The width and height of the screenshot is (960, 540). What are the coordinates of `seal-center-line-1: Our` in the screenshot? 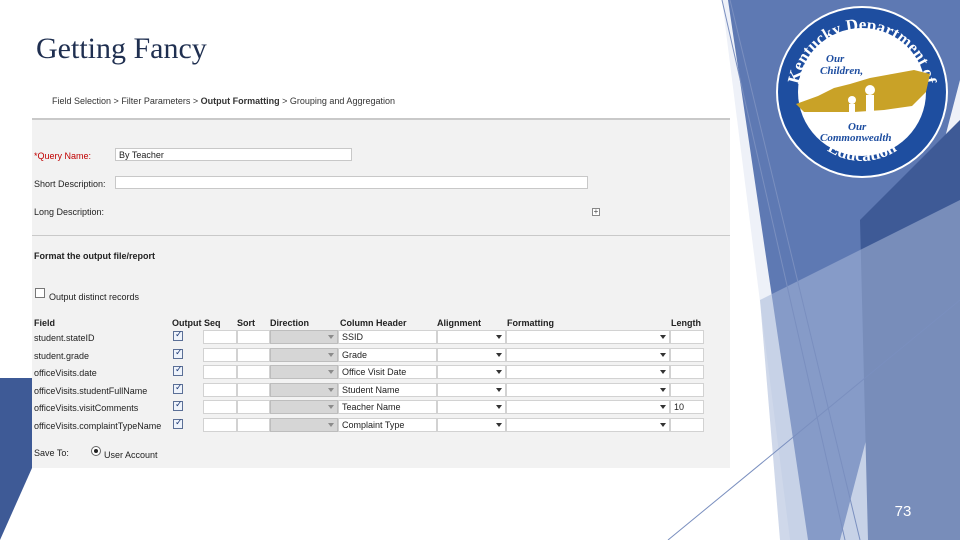 It's located at (835, 59).